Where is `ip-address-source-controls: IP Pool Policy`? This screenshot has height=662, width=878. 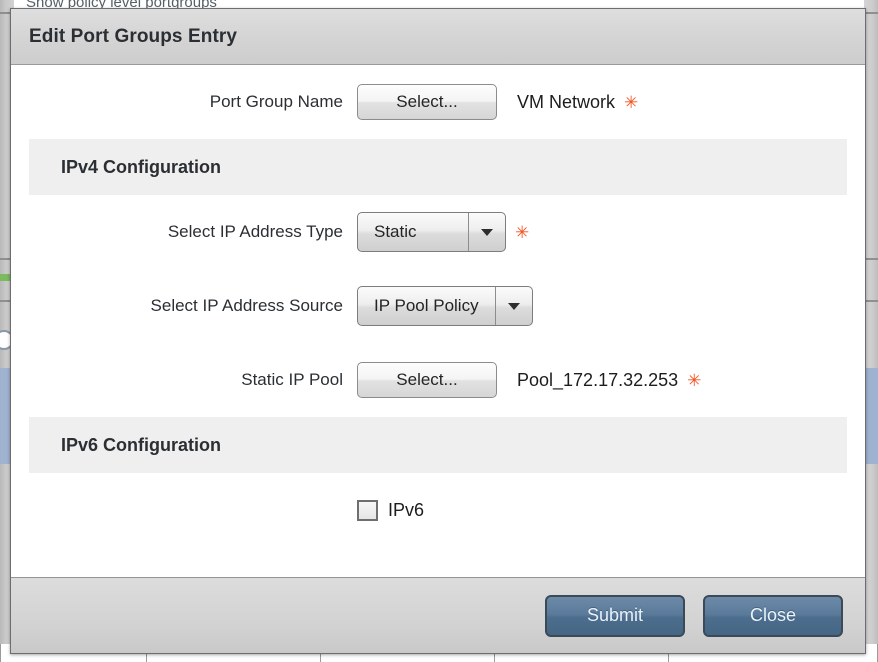 ip-address-source-controls: IP Pool Policy is located at coordinates (445, 306).